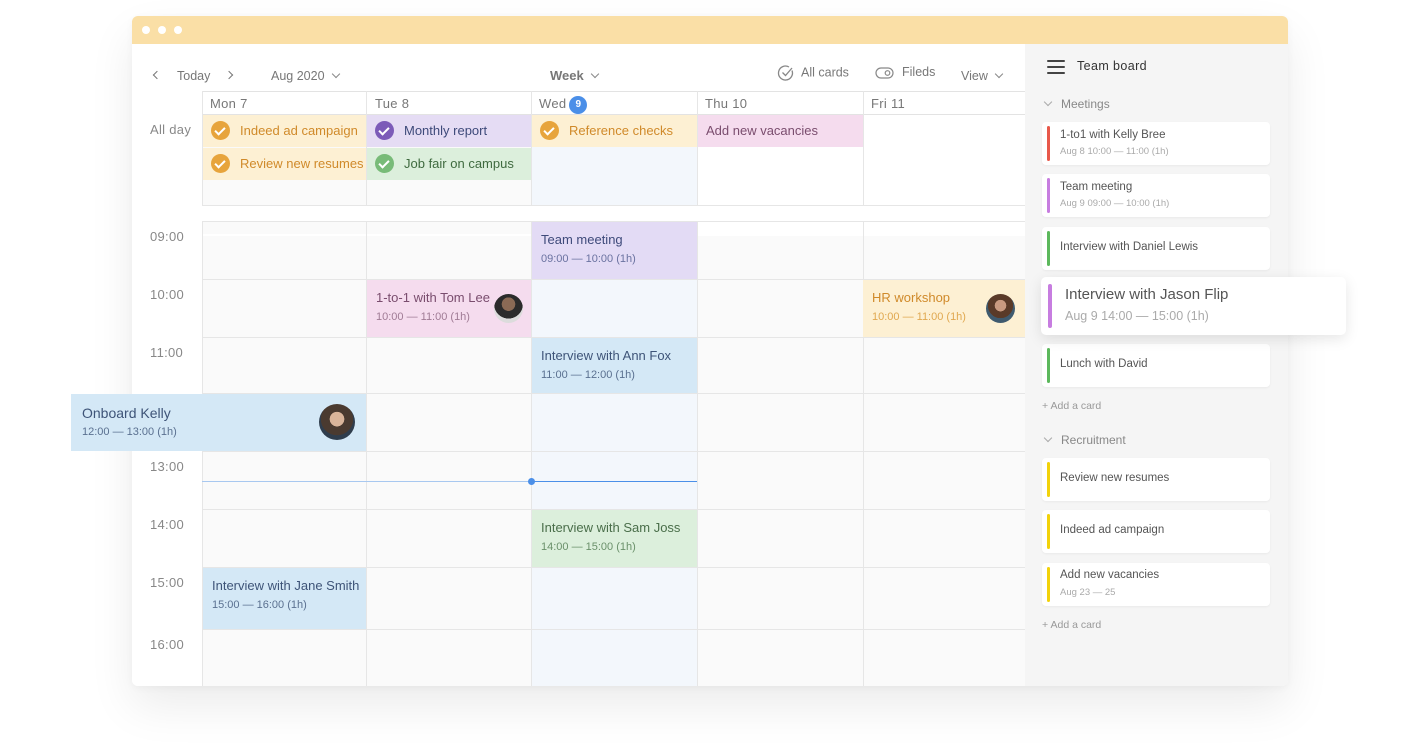 This screenshot has width=1420, height=752. Describe the element at coordinates (162, 30) in the screenshot. I see `window-dot-minimize` at that location.